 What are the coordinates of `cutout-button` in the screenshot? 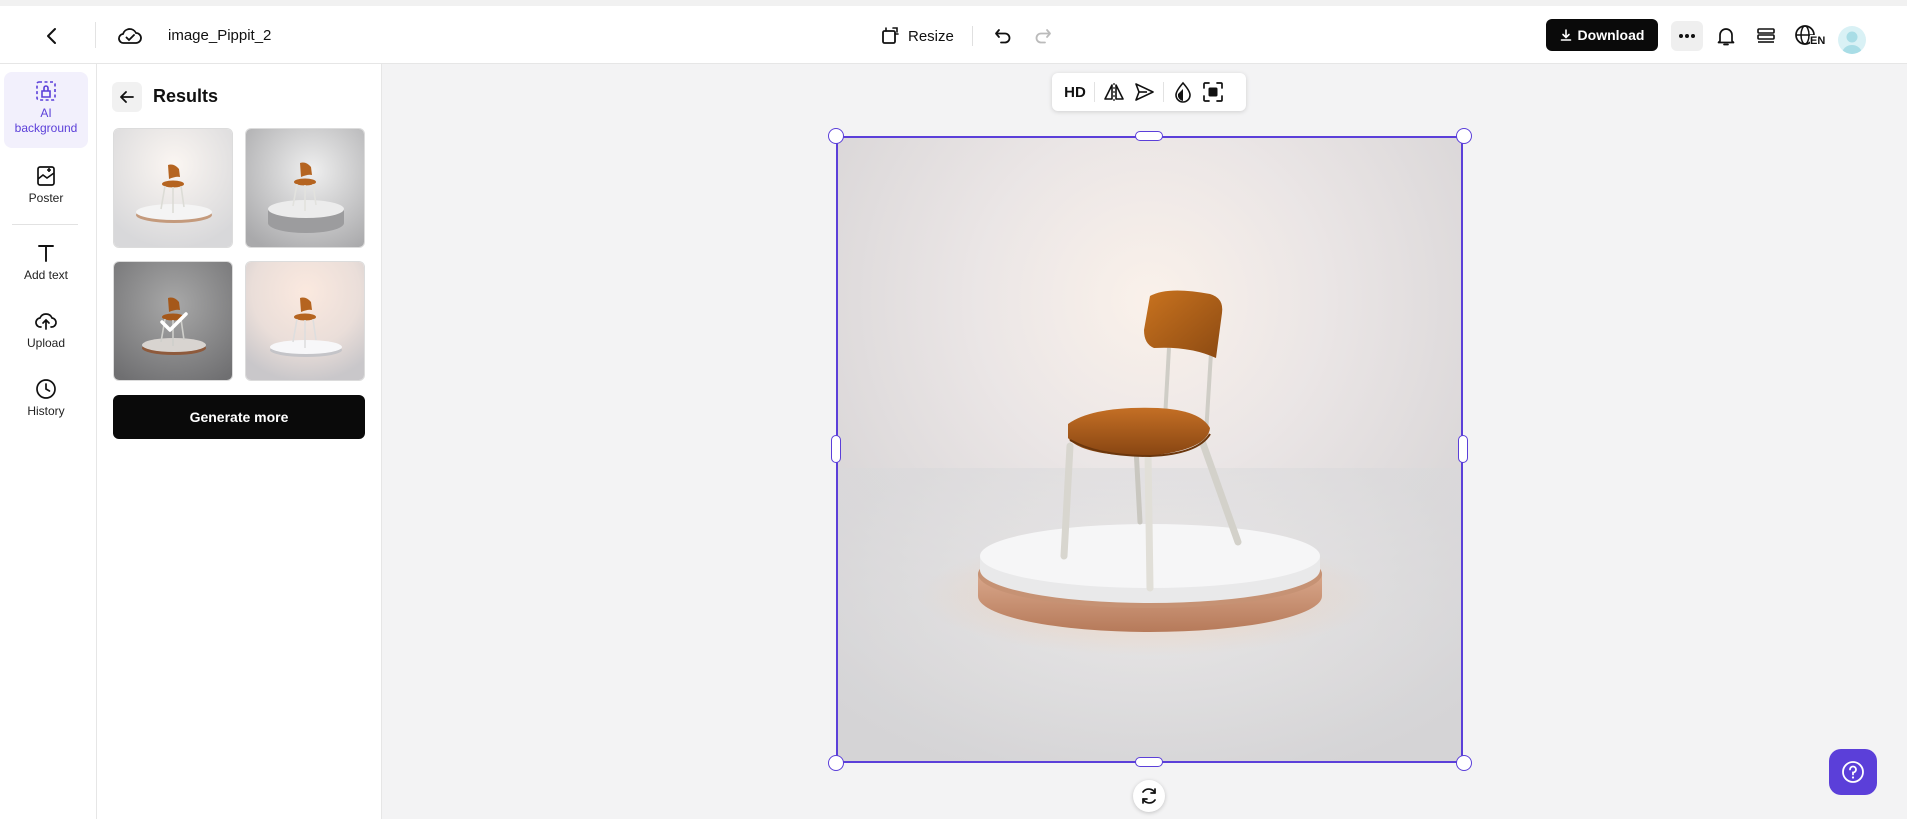 It's located at (1213, 92).